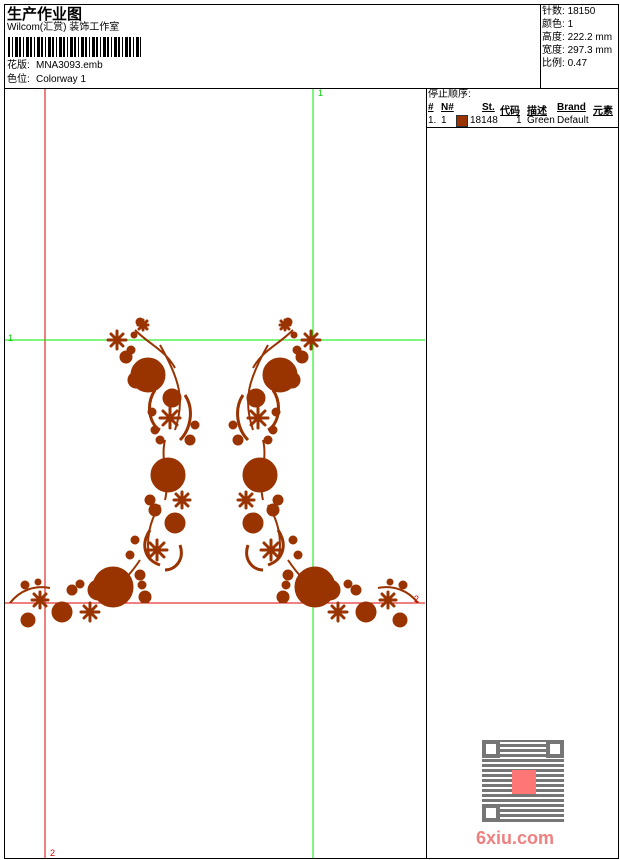  I want to click on guide-label-bottom: 2, so click(53, 853).